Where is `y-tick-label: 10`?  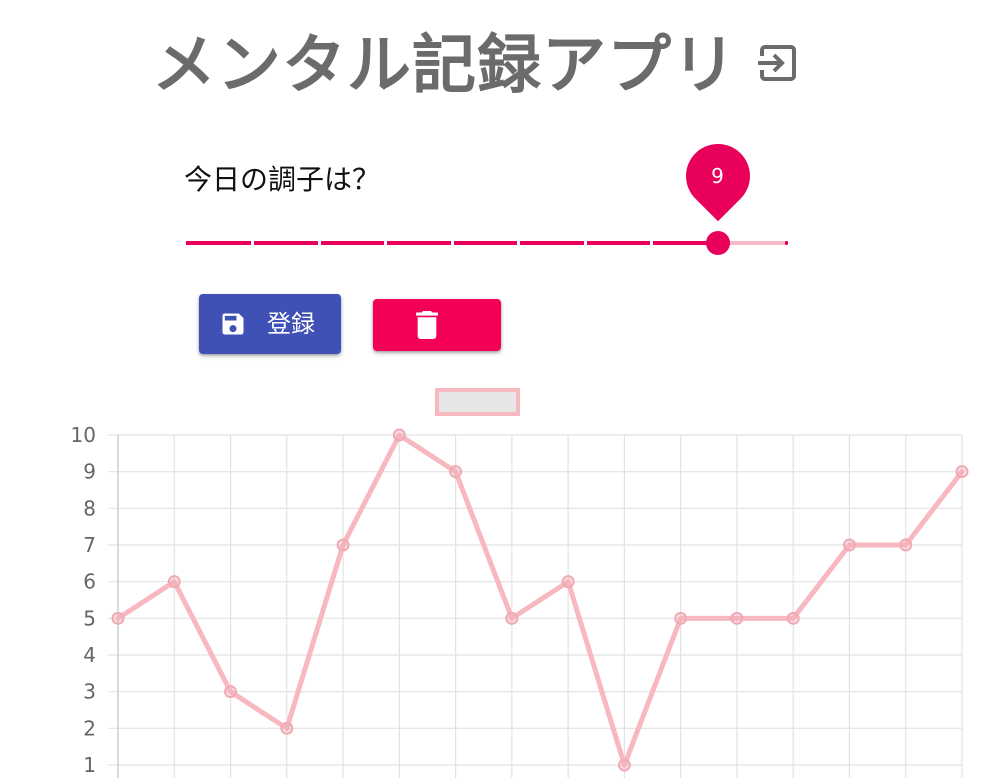 y-tick-label: 10 is located at coordinates (83, 435).